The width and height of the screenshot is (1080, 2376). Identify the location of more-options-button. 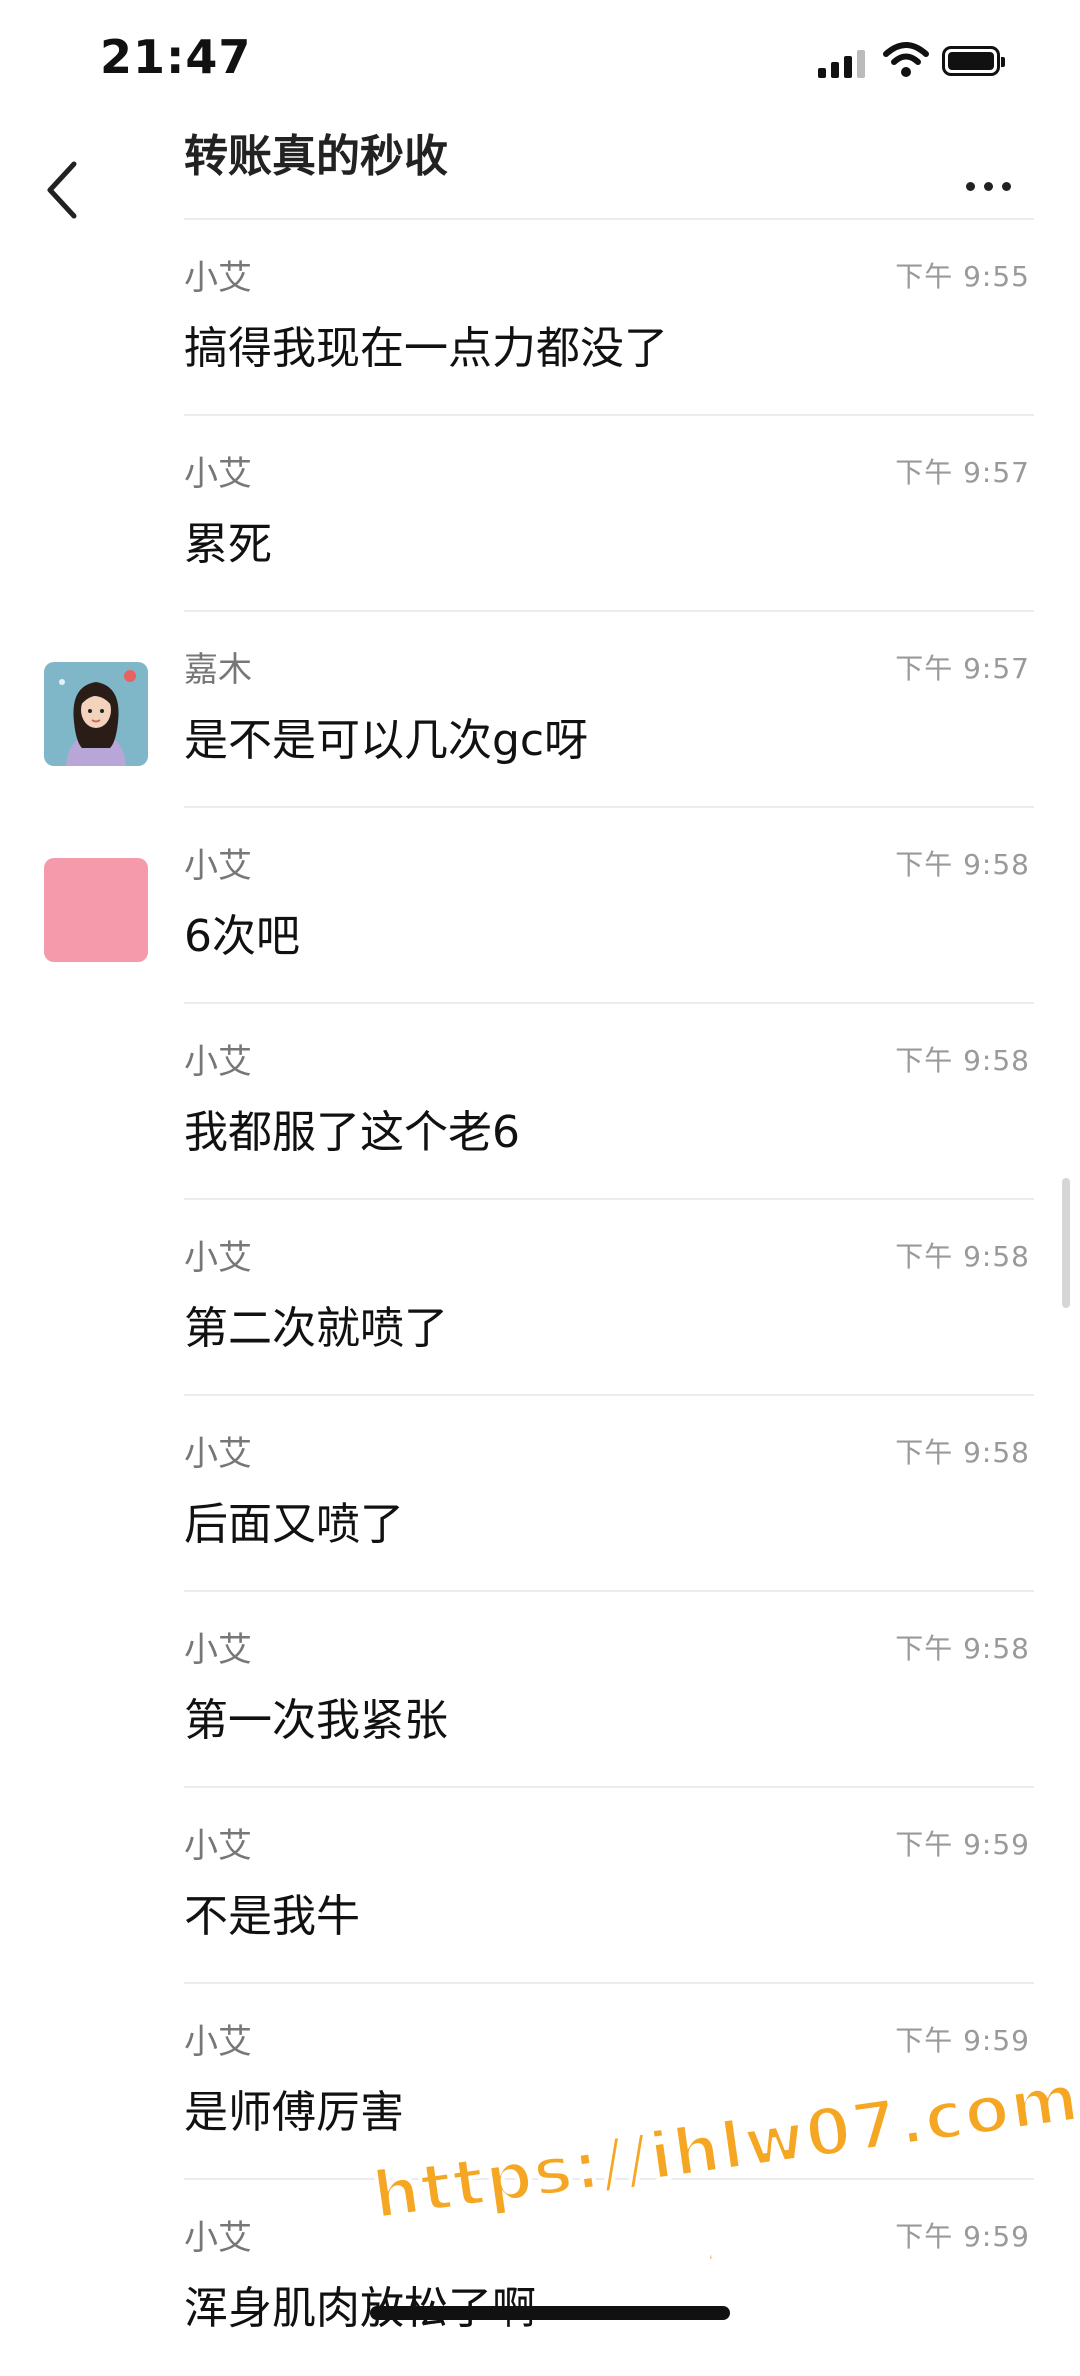
(996, 186).